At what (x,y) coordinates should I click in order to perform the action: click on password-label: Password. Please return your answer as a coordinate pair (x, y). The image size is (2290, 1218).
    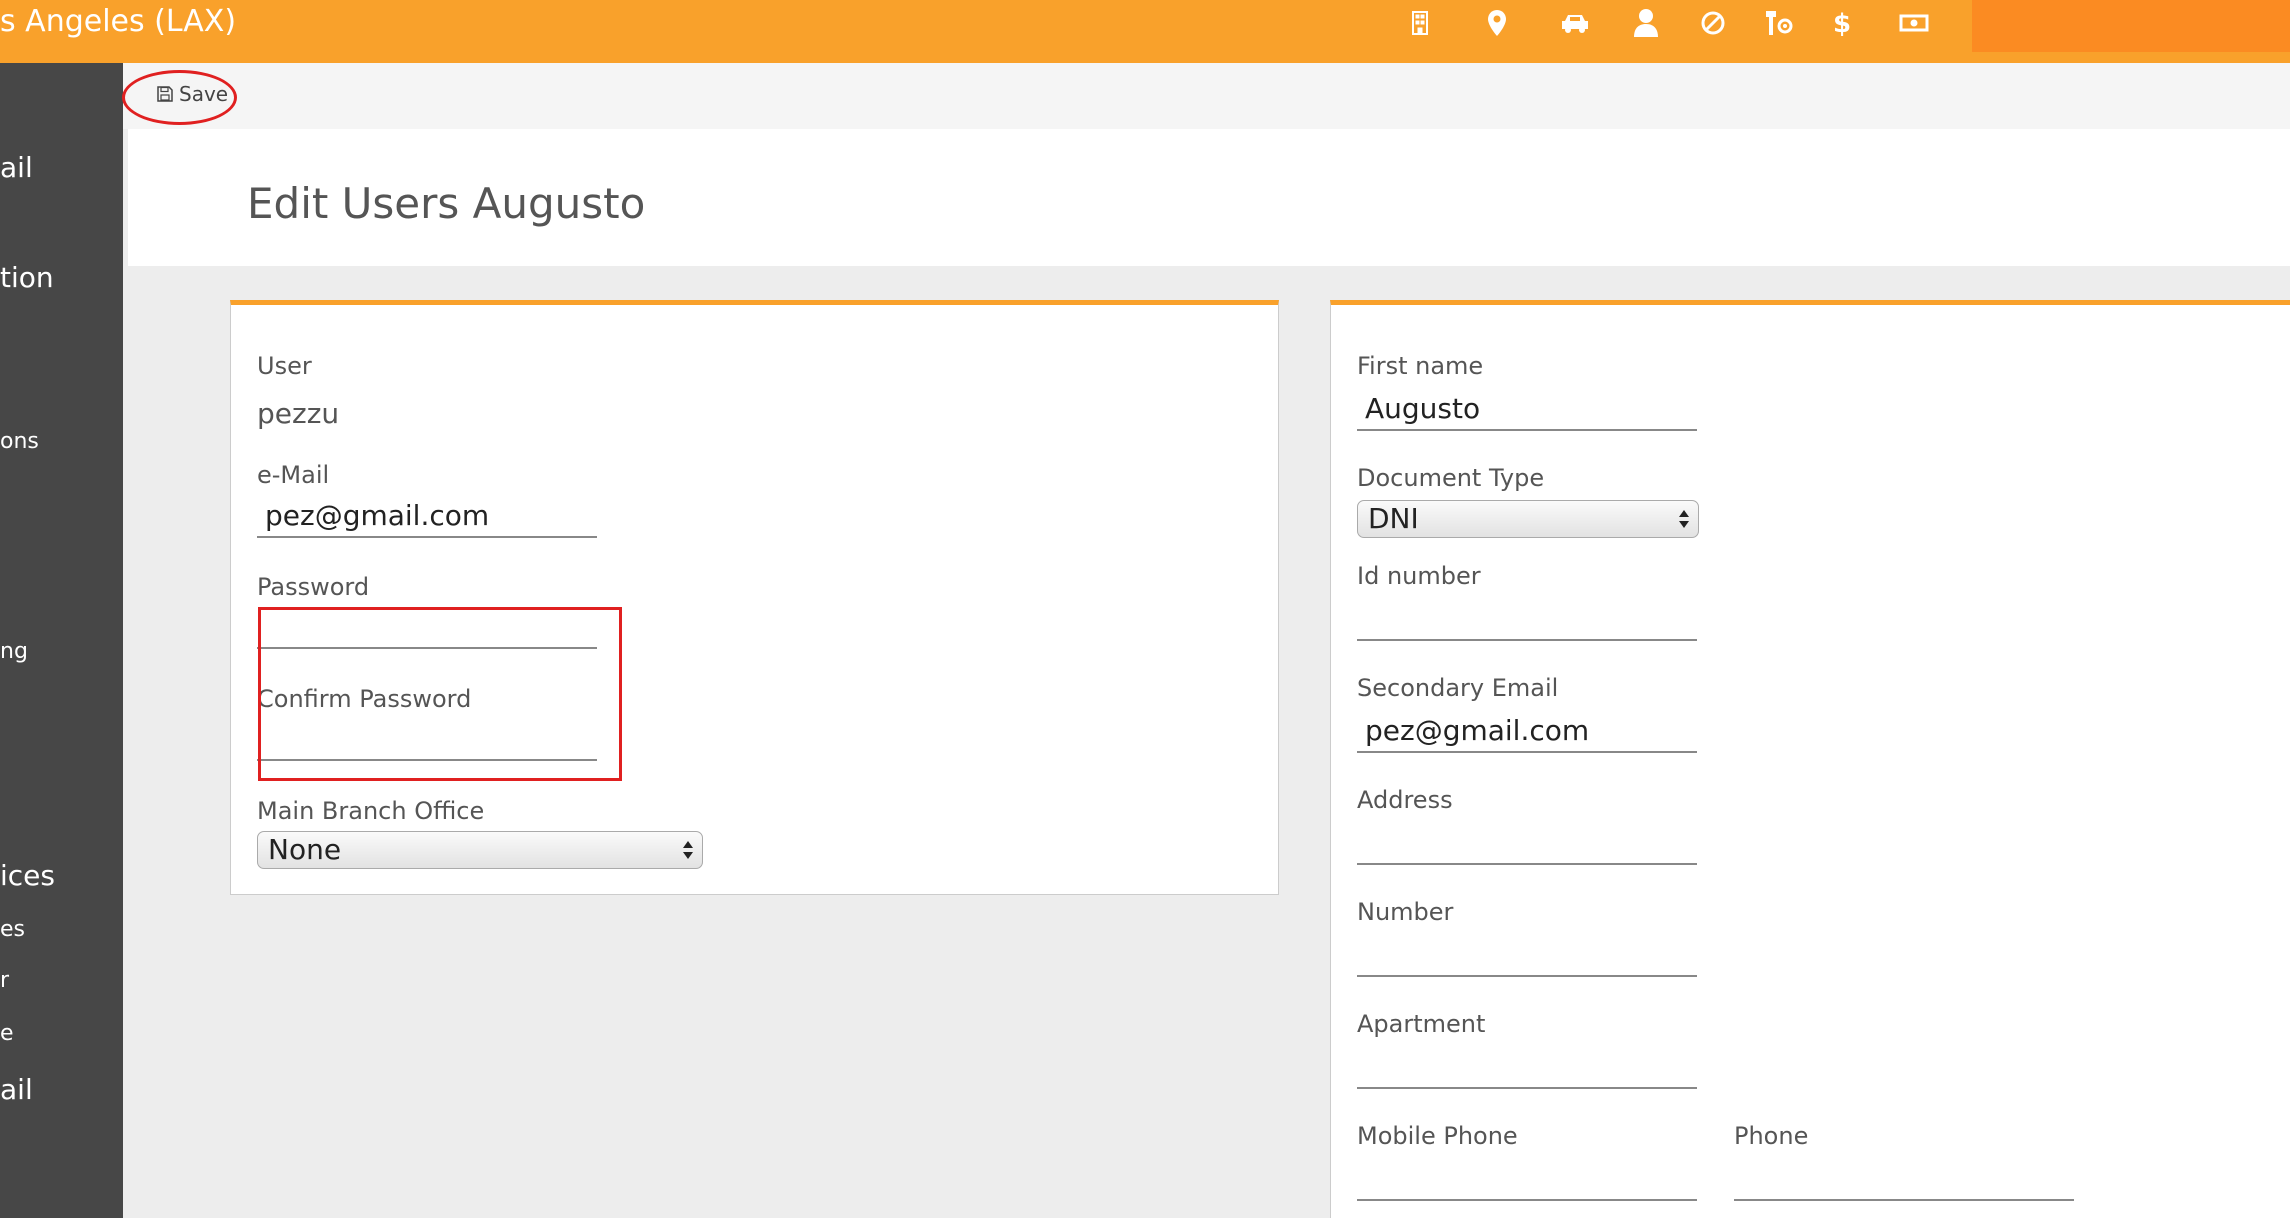
    Looking at the image, I should click on (313, 587).